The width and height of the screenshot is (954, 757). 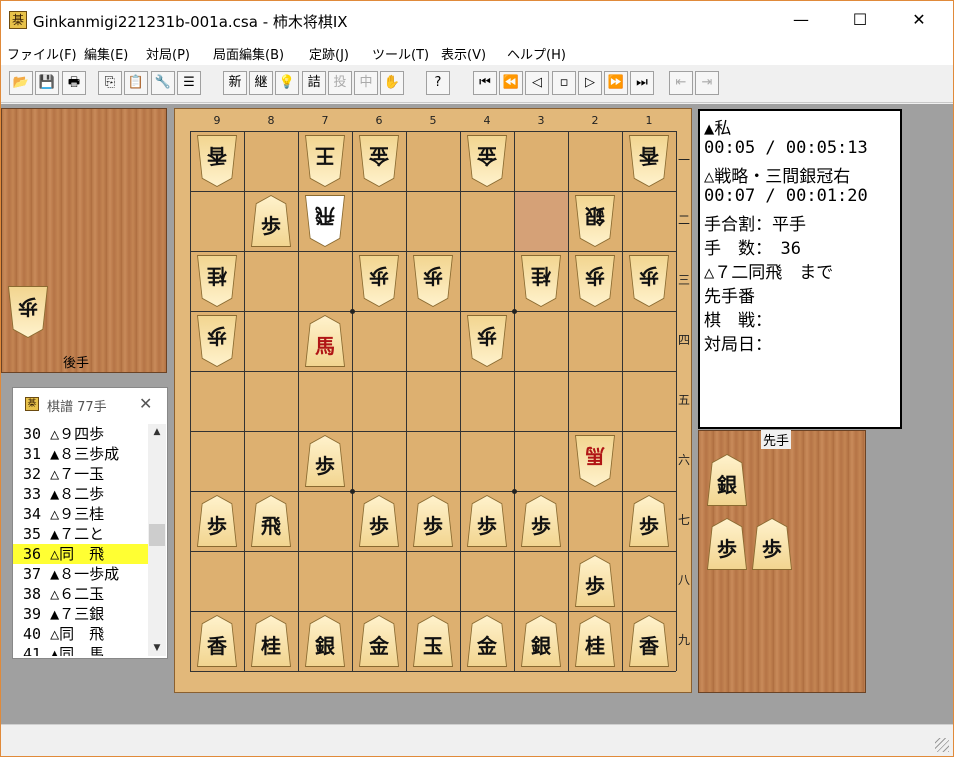 I want to click on maximize-button: ☐, so click(x=860, y=20).